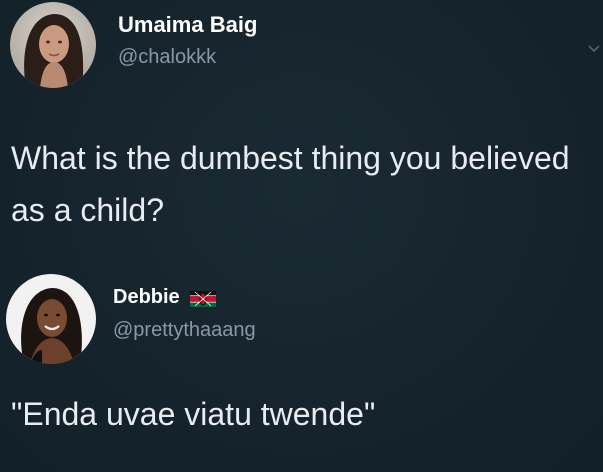 The image size is (603, 472). What do you see at coordinates (202, 298) in the screenshot?
I see `kenya-flag-icon` at bounding box center [202, 298].